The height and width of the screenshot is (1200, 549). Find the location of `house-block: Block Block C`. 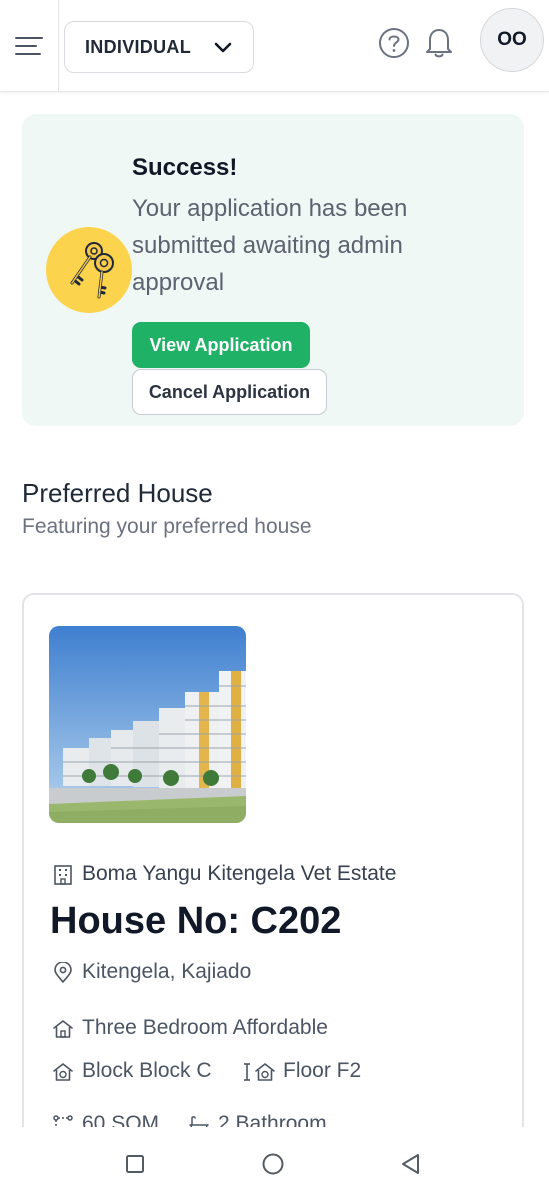

house-block: Block Block C is located at coordinates (147, 1070).